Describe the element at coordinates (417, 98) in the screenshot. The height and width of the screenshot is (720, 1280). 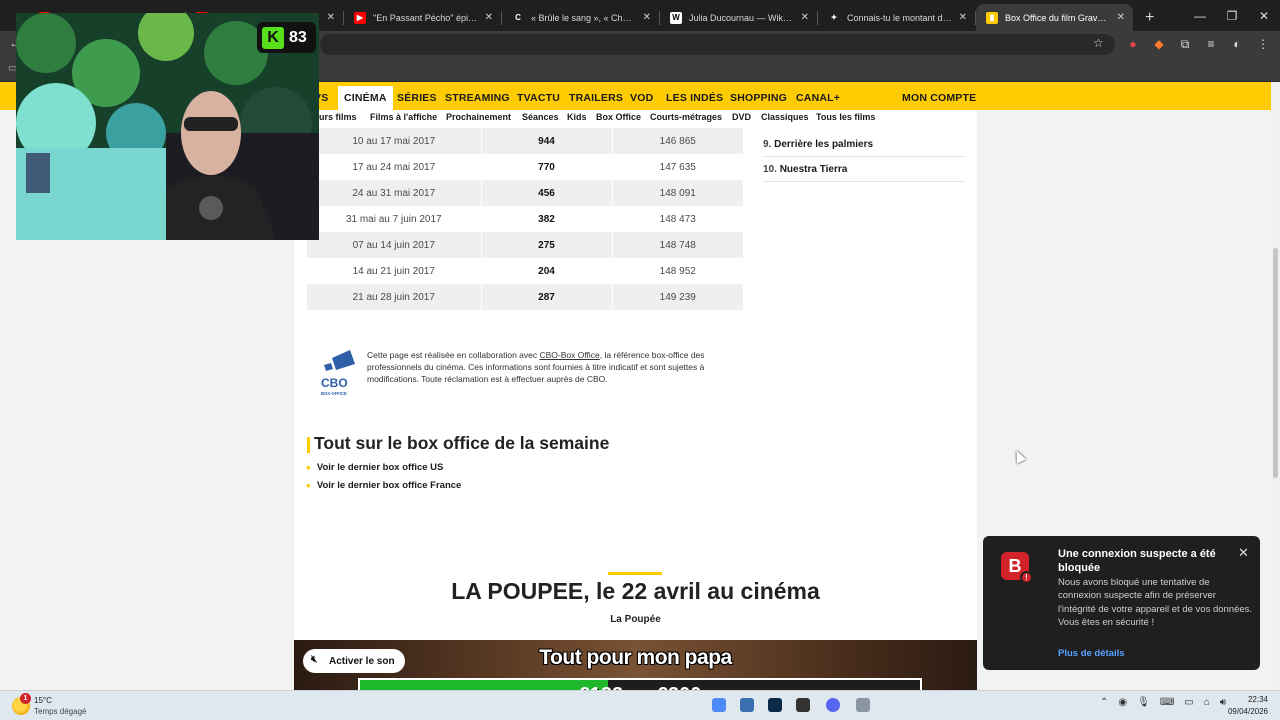
I see `nav-item-series: SÉRIES` at that location.